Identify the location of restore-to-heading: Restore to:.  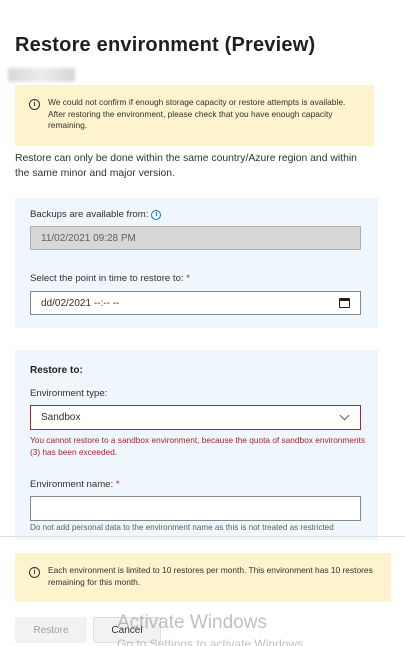
(56, 370).